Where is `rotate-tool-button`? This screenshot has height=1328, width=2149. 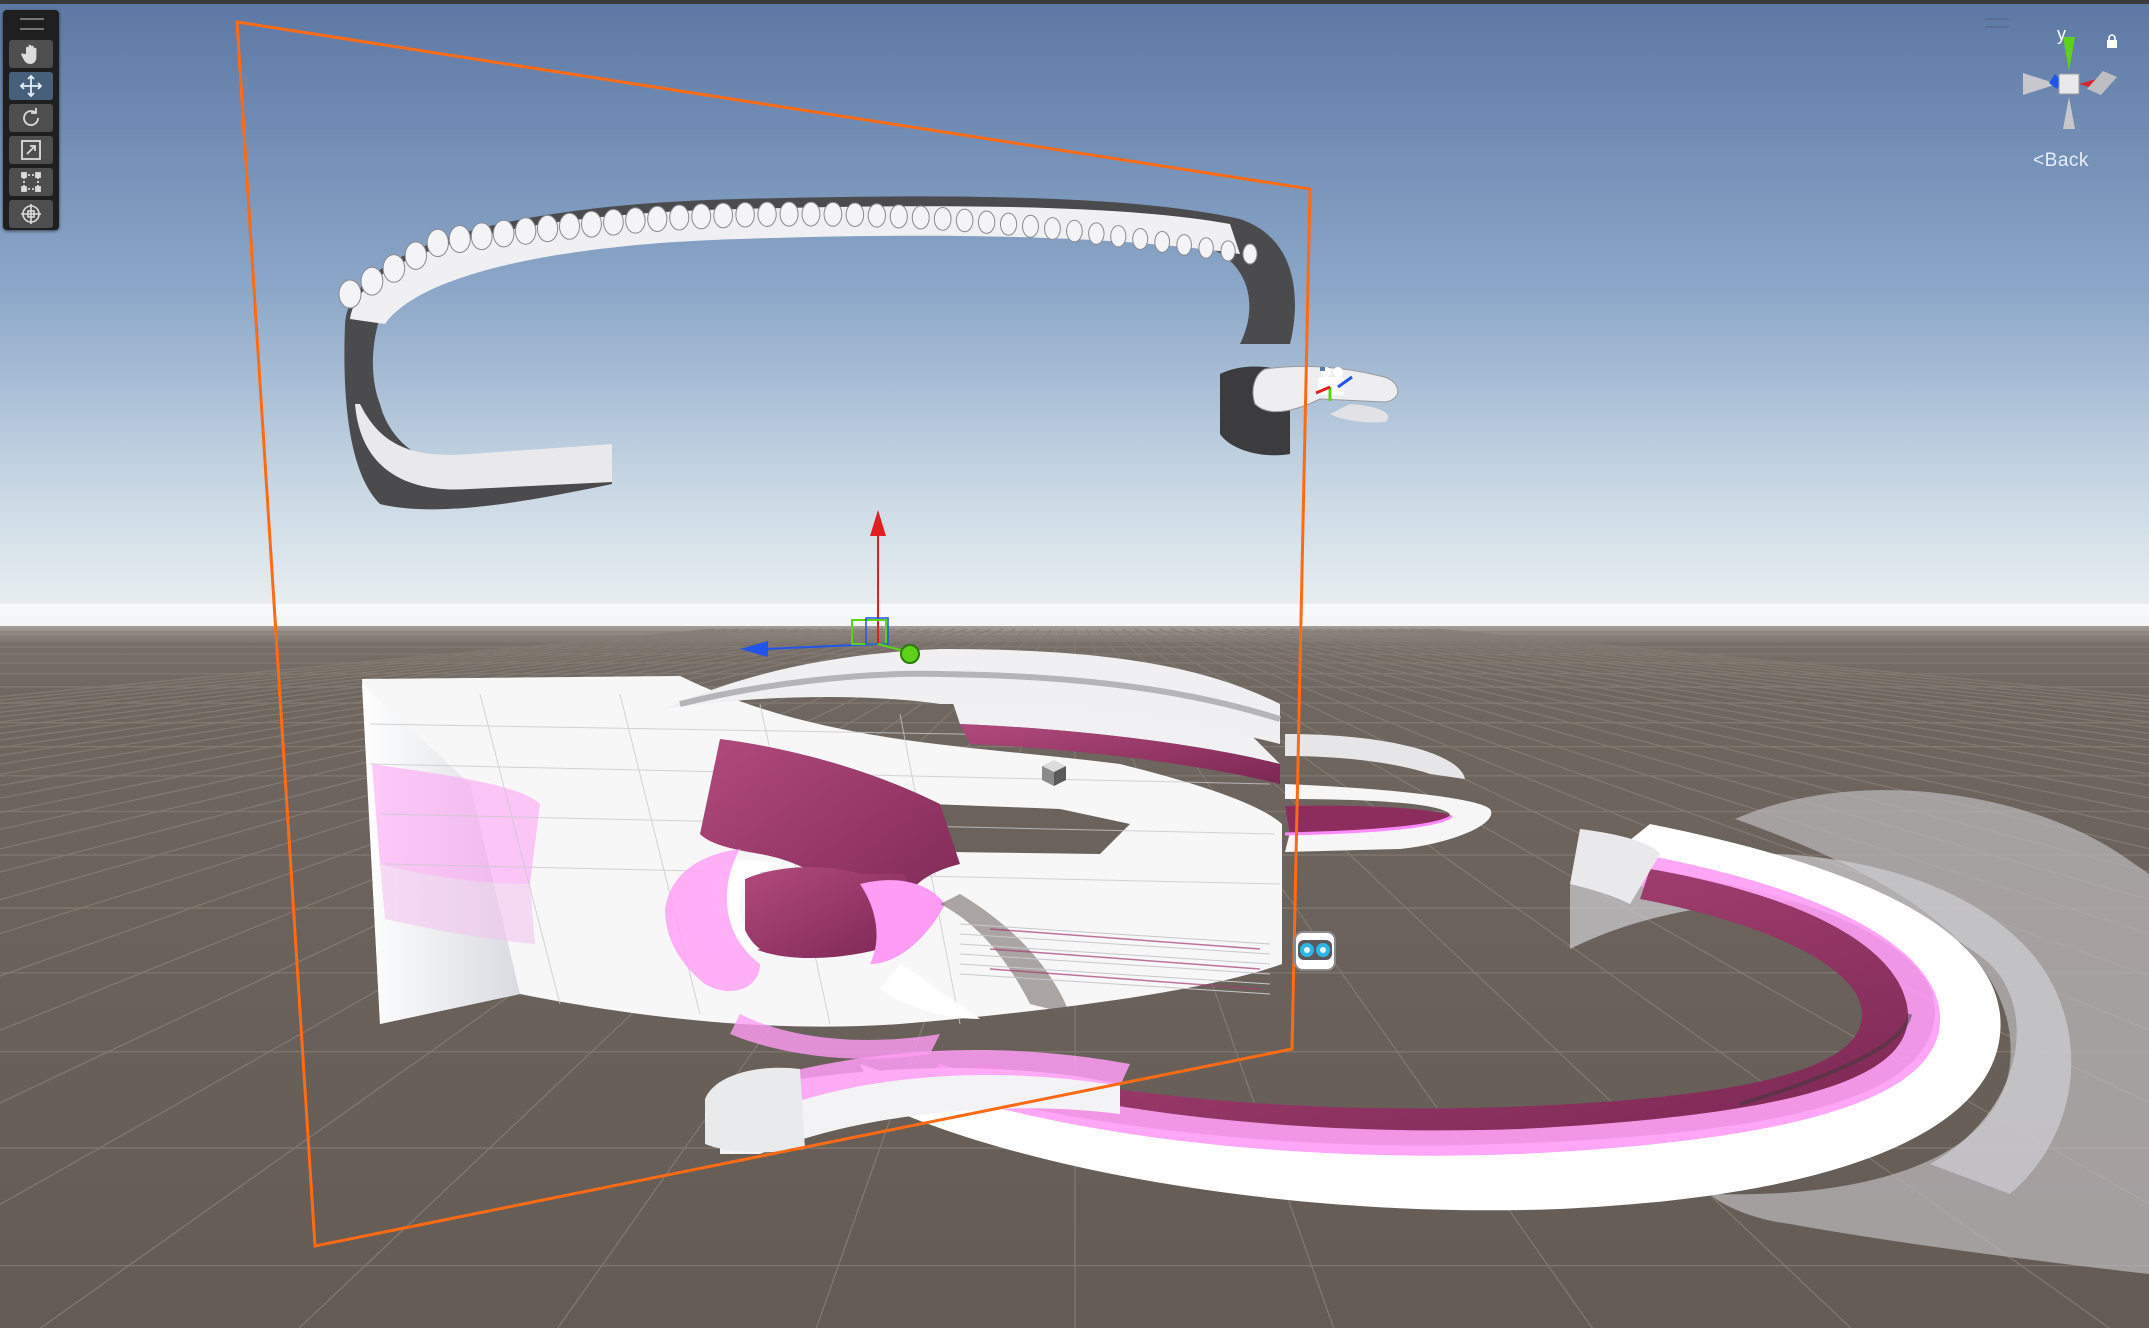
rotate-tool-button is located at coordinates (31, 118).